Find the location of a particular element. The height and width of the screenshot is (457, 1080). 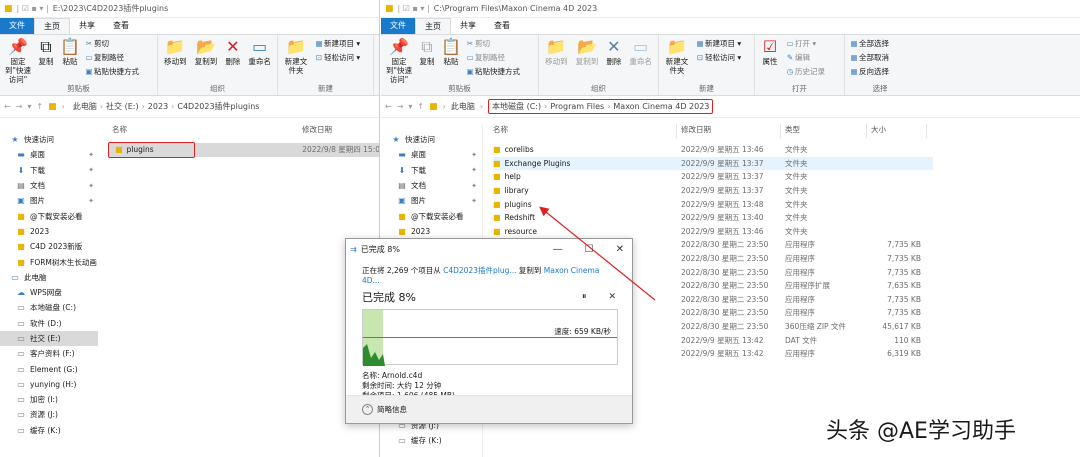

edit-button: ✎ 编辑 is located at coordinates (805, 57).